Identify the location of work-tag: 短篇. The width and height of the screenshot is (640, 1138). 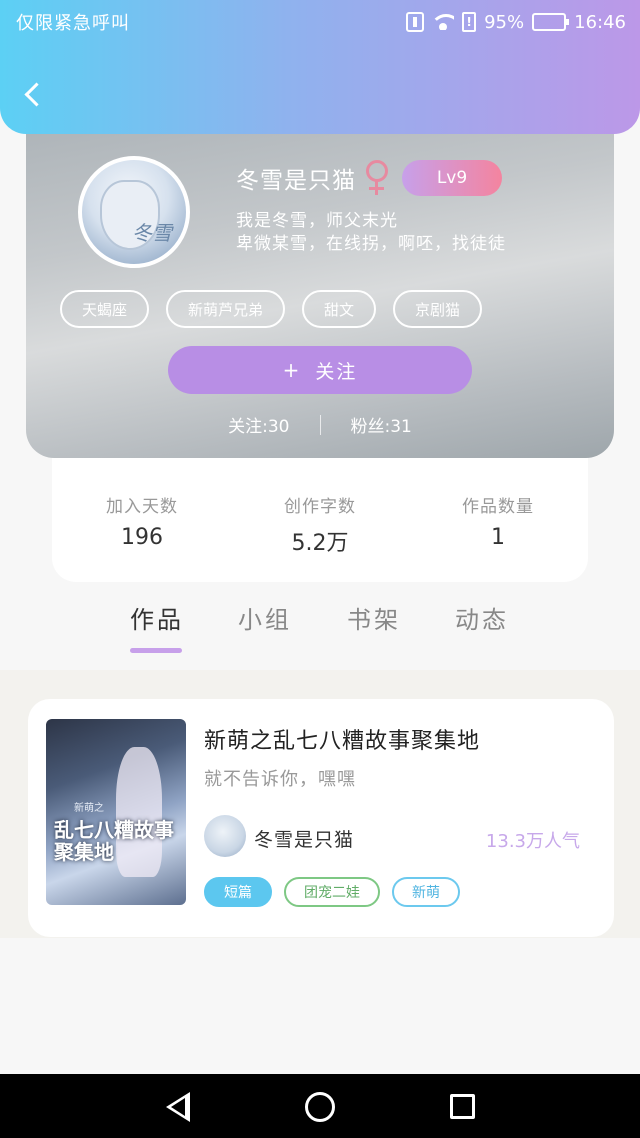
(238, 892).